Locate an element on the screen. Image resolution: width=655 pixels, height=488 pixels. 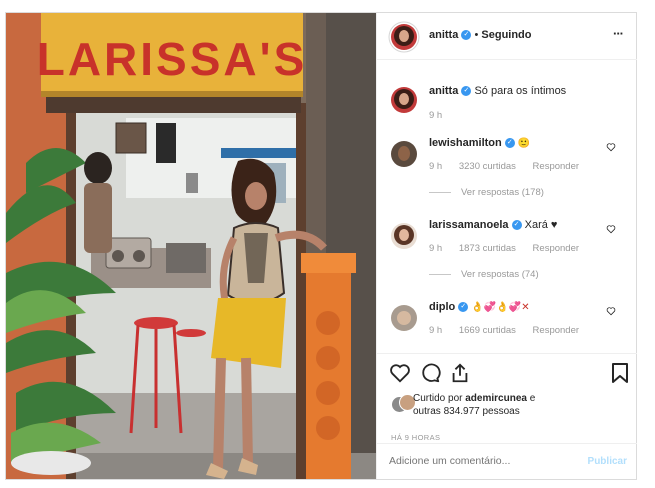
liked-by-others: outras 834.977 pessoas is located at coordinates (466, 411).